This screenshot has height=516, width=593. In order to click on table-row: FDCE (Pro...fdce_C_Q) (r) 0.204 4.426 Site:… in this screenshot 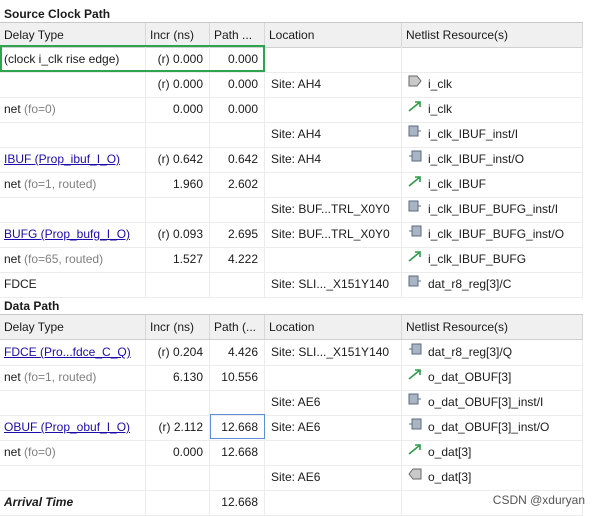, I will do `click(291, 353)`.